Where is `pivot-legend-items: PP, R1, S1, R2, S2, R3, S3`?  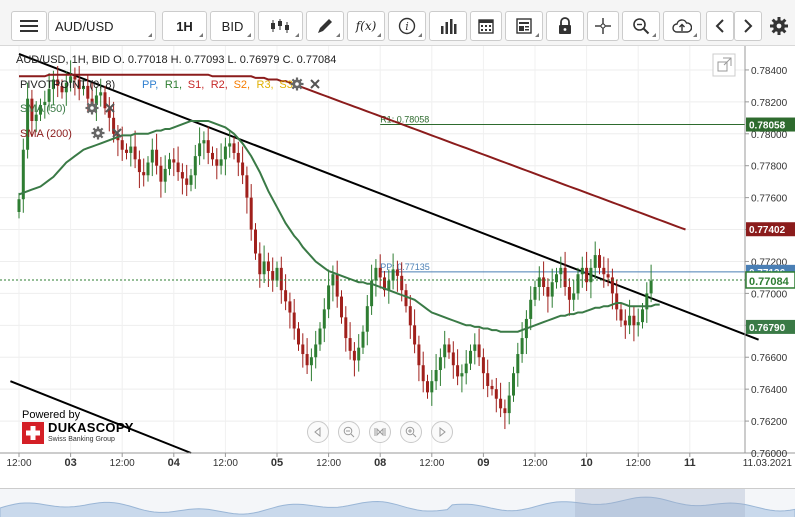 pivot-legend-items: PP, R1, S1, R2, S2, R3, S3 is located at coordinates (217, 85).